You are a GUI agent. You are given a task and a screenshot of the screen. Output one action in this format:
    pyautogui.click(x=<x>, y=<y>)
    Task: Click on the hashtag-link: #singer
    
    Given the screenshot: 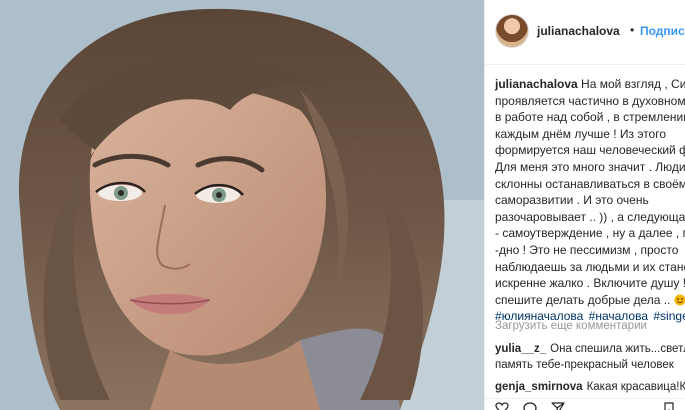 What is the action you would take?
    pyautogui.click(x=669, y=316)
    